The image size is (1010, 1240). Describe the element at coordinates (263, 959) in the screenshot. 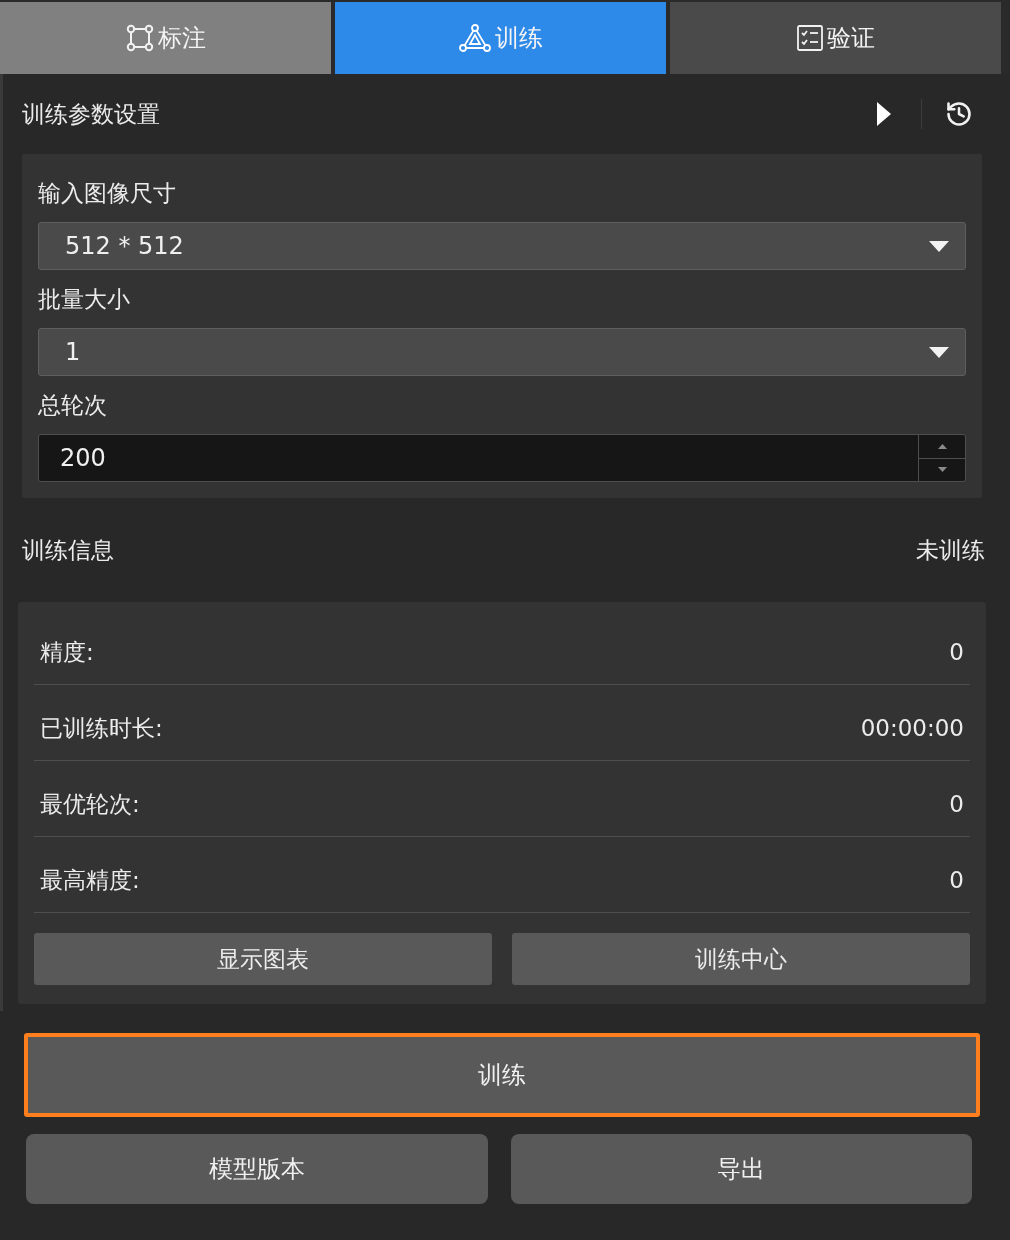

I see `action-button: 显示图表` at that location.